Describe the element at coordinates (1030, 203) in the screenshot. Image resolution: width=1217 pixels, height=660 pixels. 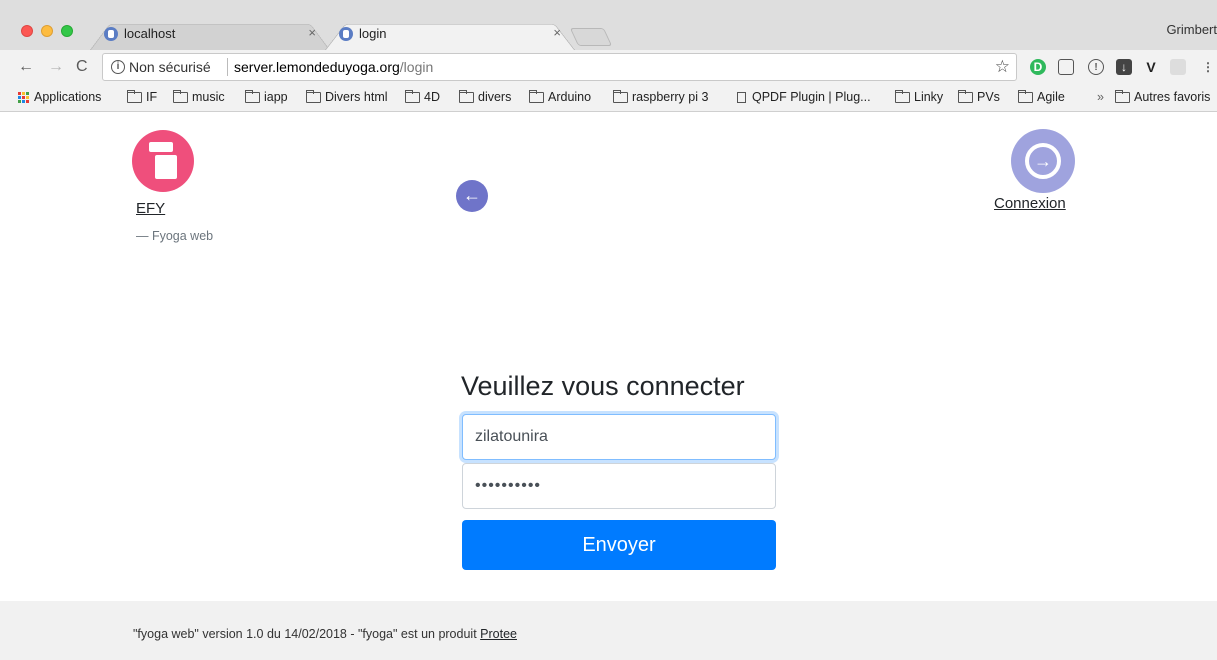
I see `connexion-link: Connexion` at that location.